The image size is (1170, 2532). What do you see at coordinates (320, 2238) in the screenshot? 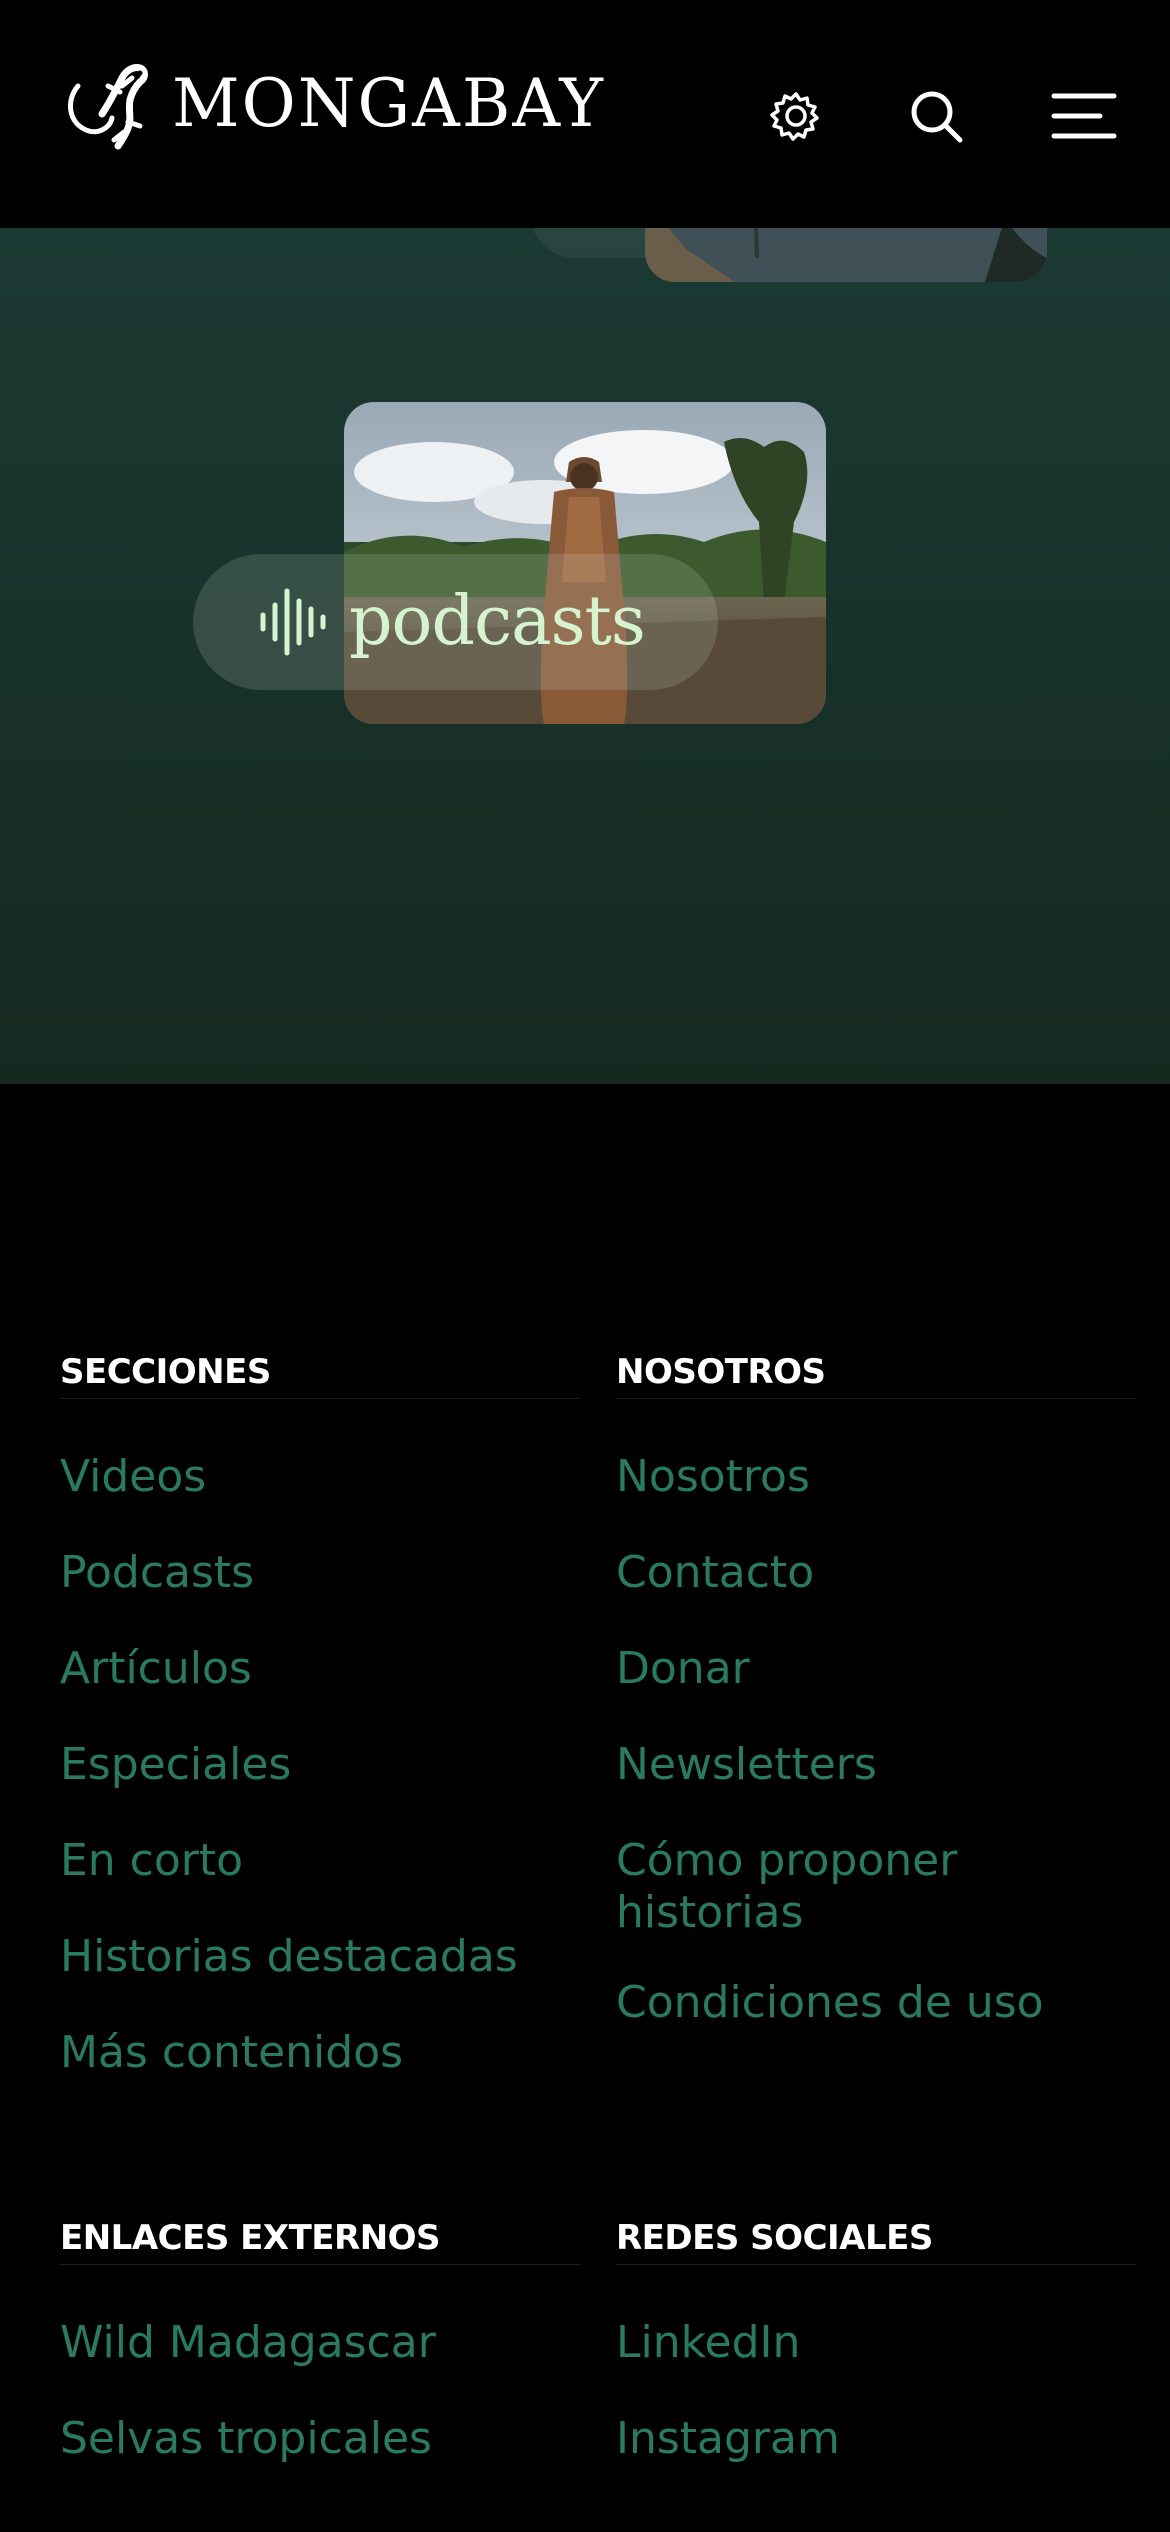
I see `section-heading: ENLACES EXTERNOS` at bounding box center [320, 2238].